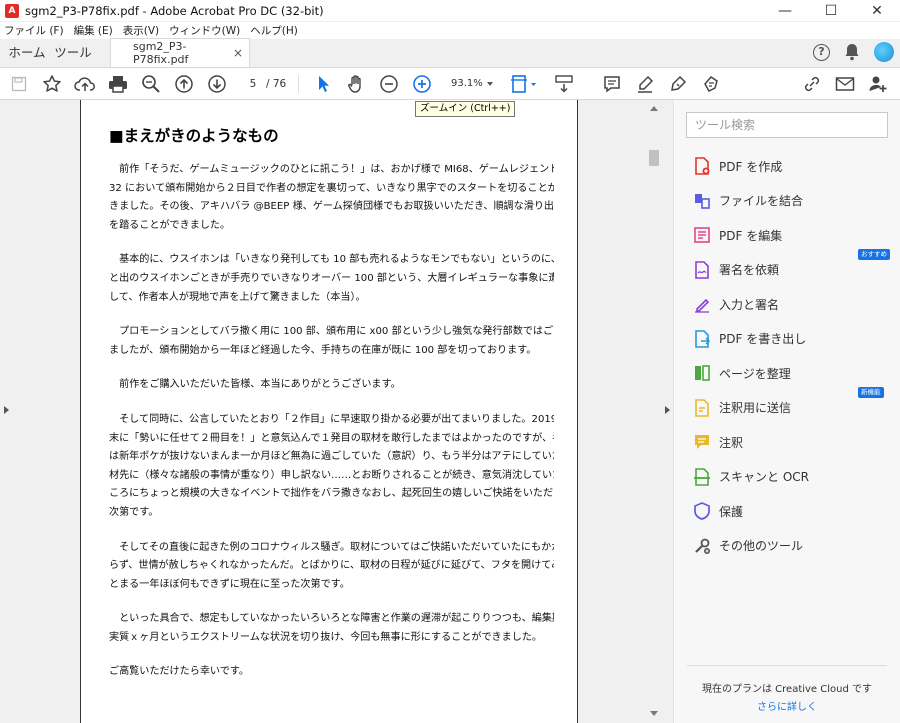  I want to click on minimize-button: —, so click(785, 11).